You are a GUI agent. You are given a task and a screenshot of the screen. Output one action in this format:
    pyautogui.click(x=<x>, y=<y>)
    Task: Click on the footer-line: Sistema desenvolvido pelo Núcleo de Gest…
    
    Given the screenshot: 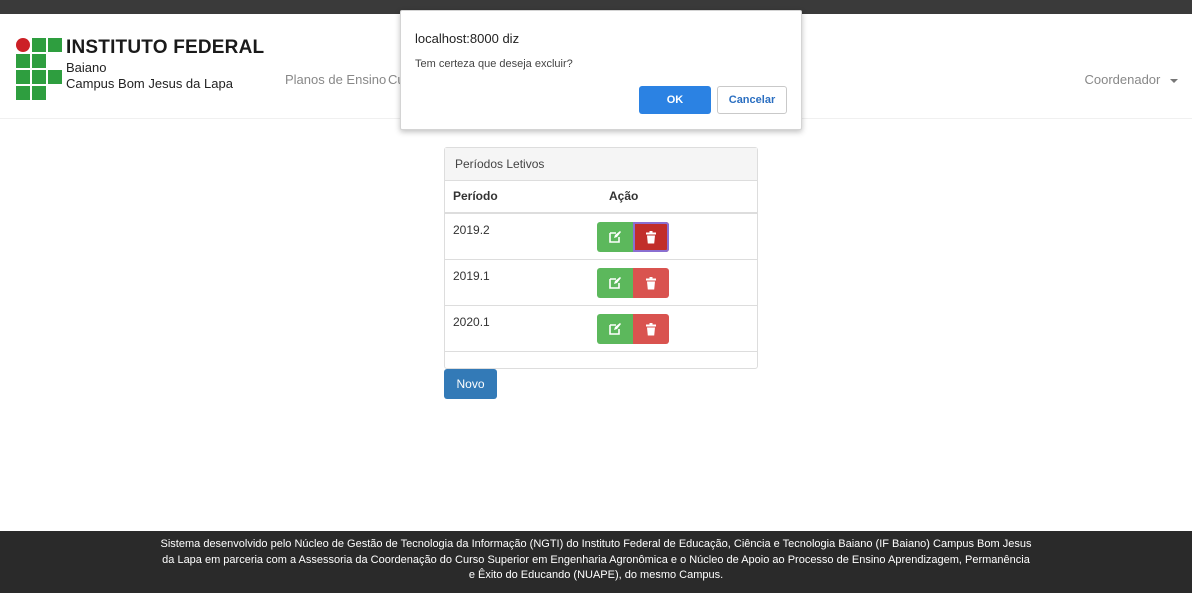 What is the action you would take?
    pyautogui.click(x=596, y=544)
    